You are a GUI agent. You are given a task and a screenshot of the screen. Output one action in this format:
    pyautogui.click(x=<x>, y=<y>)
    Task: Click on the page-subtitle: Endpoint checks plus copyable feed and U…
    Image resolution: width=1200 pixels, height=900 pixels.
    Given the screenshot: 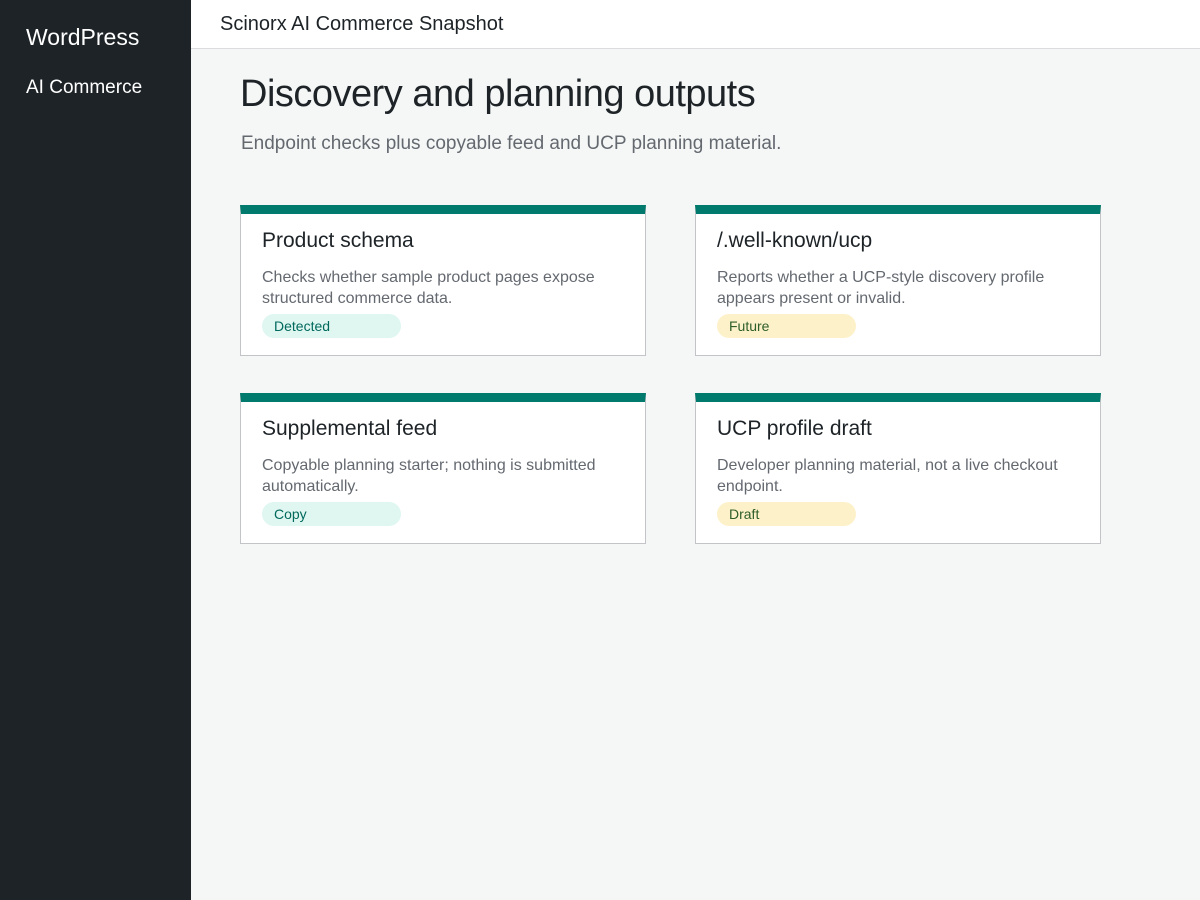 What is the action you would take?
    pyautogui.click(x=511, y=143)
    